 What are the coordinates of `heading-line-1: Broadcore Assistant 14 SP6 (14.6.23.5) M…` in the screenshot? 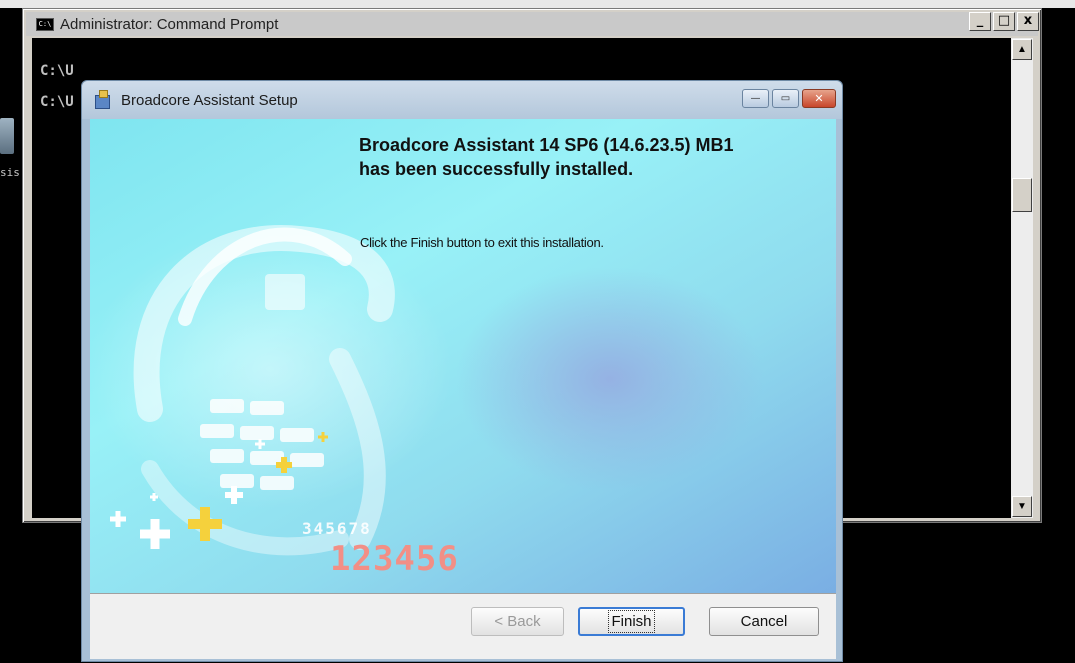 It's located at (546, 145).